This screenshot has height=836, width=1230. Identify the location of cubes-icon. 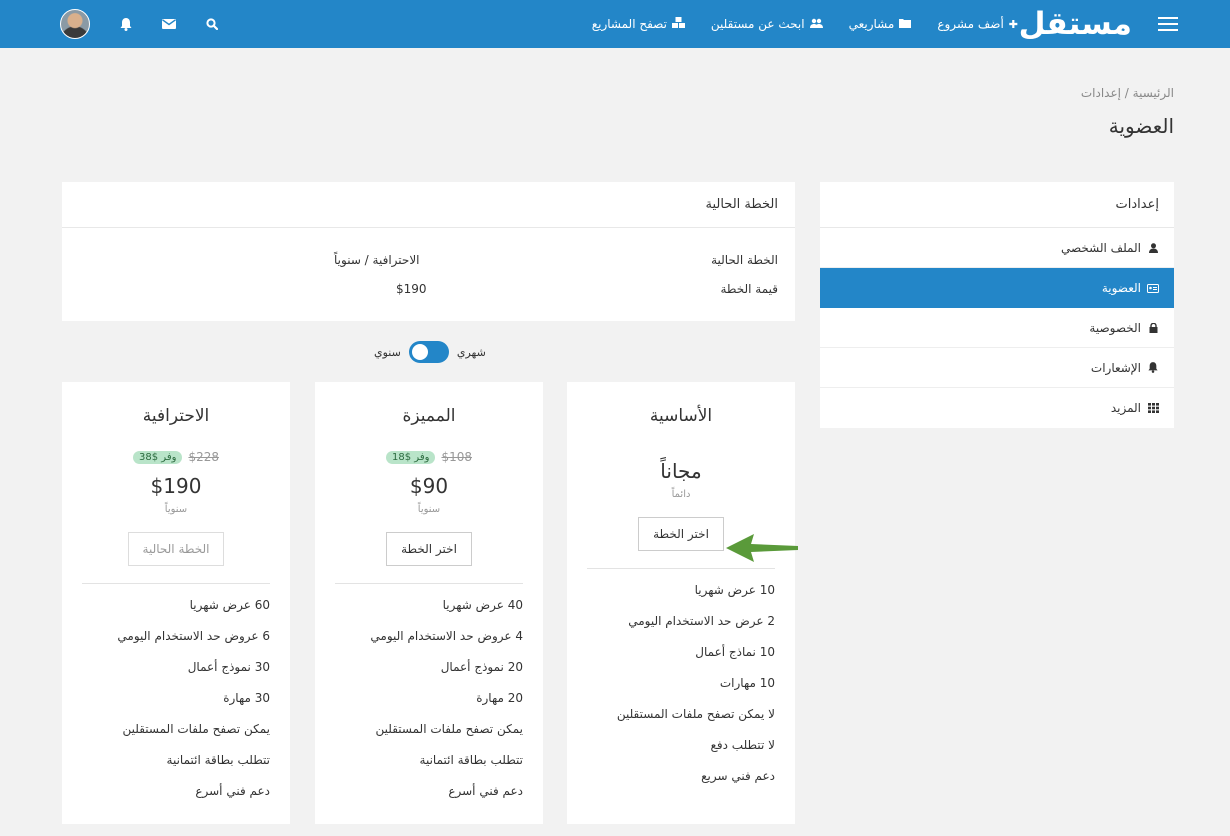
(678, 24).